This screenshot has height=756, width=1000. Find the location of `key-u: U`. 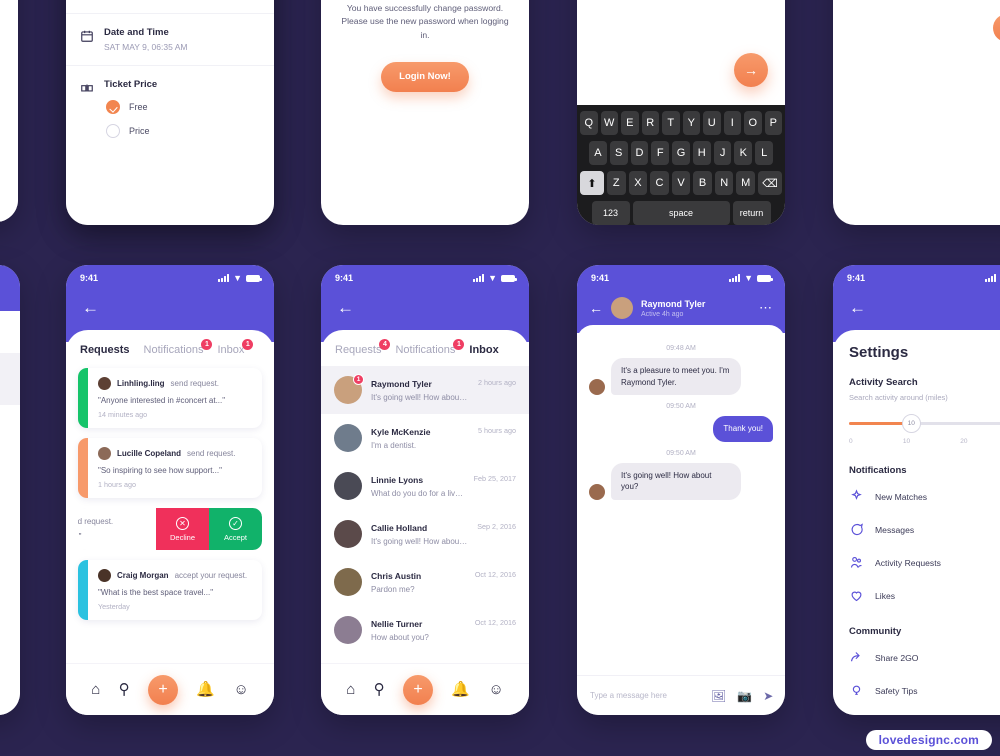

key-u: U is located at coordinates (712, 123).